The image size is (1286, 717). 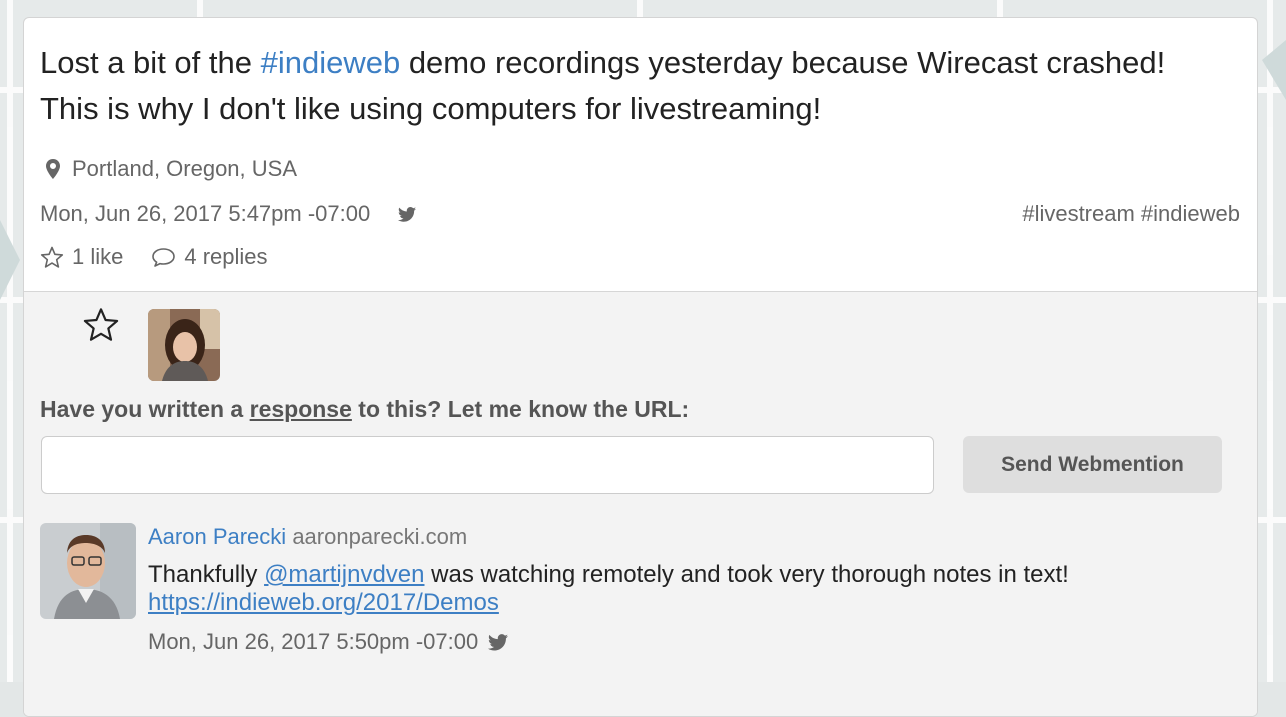 I want to click on replies-action: 4 replies, so click(x=209, y=257).